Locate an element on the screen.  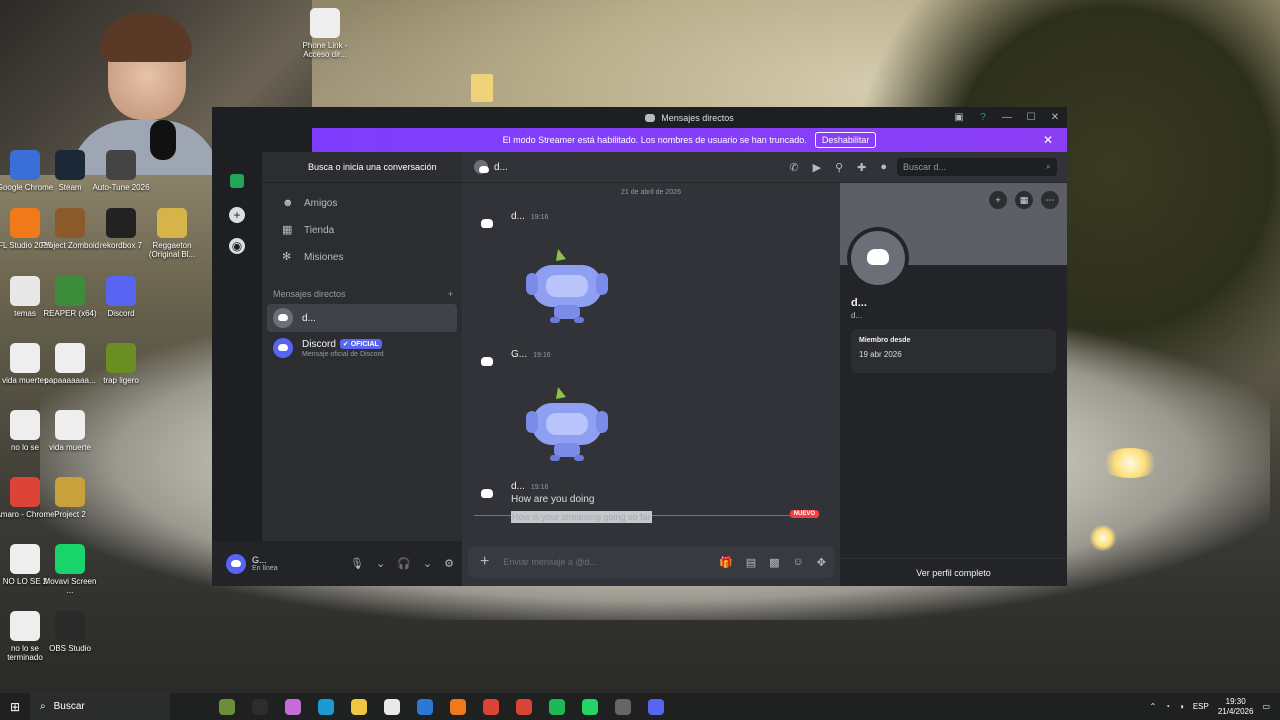
home-icon is located at coordinates (237, 181).